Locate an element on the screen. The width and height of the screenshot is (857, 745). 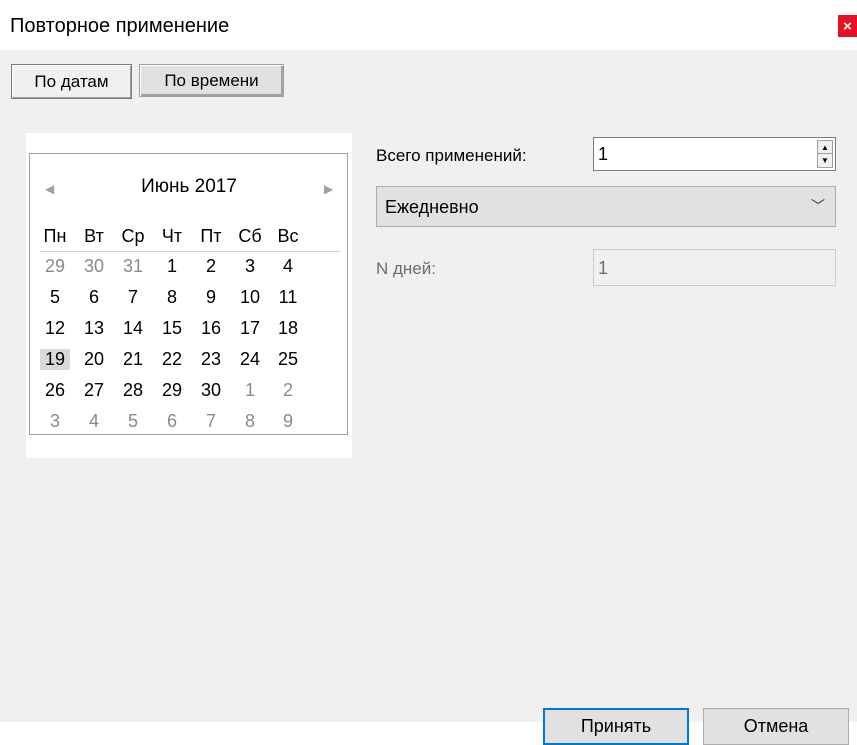
tab-by-time: По времени is located at coordinates (211, 80).